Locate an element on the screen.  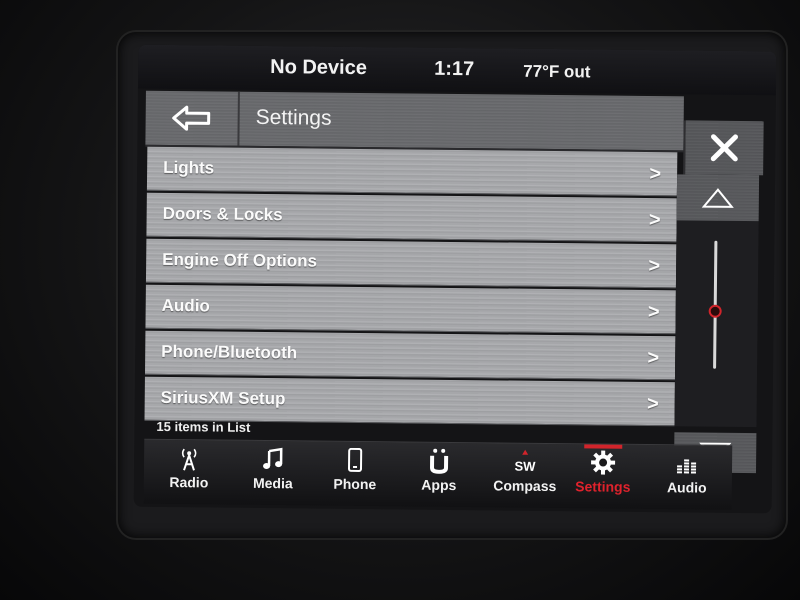
list-item-phone-bluetooth: Phone/Bluetooth > is located at coordinates (410, 355).